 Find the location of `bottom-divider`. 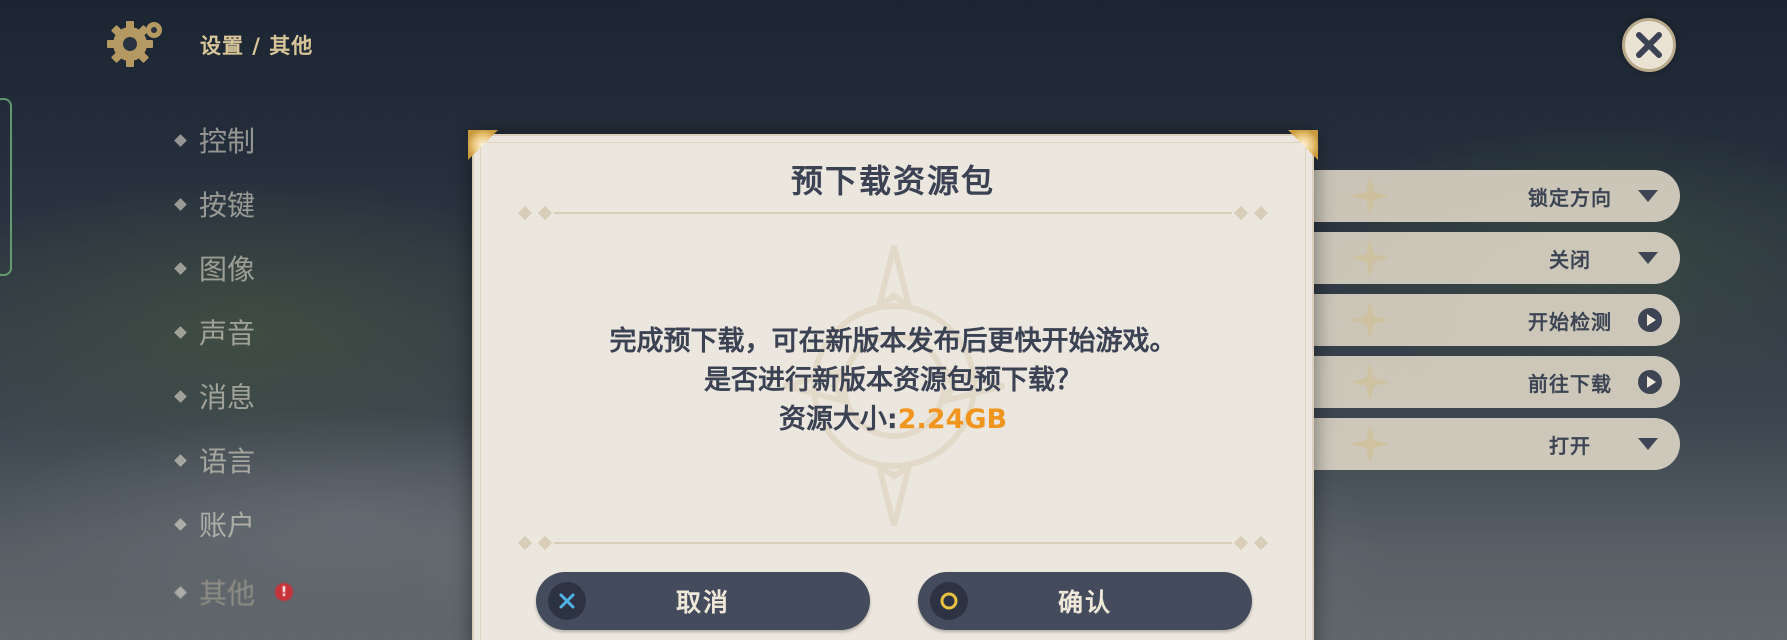

bottom-divider is located at coordinates (893, 543).